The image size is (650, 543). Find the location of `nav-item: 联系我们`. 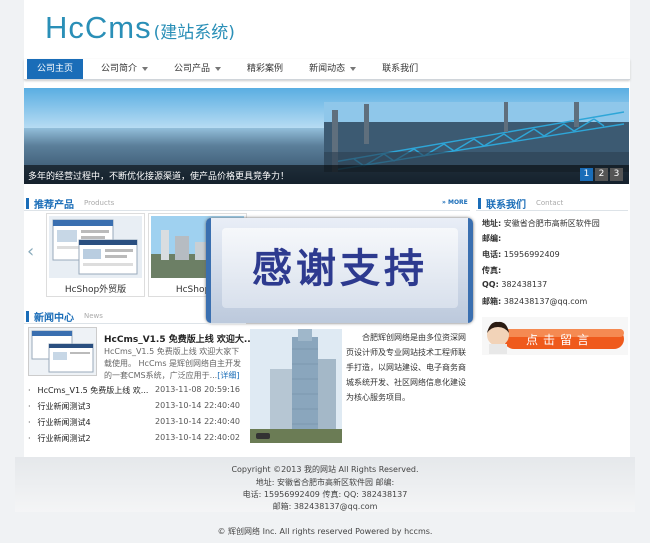

nav-item: 联系我们 is located at coordinates (400, 69).